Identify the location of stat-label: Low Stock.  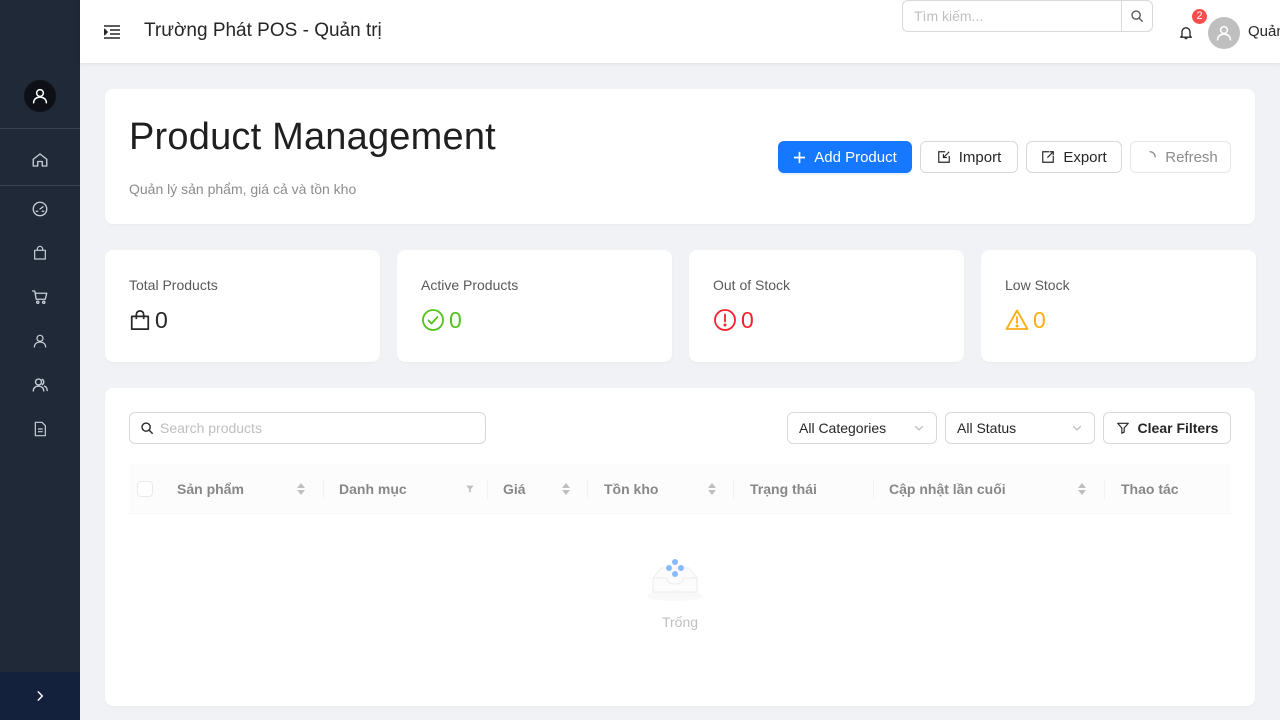
(1037, 285).